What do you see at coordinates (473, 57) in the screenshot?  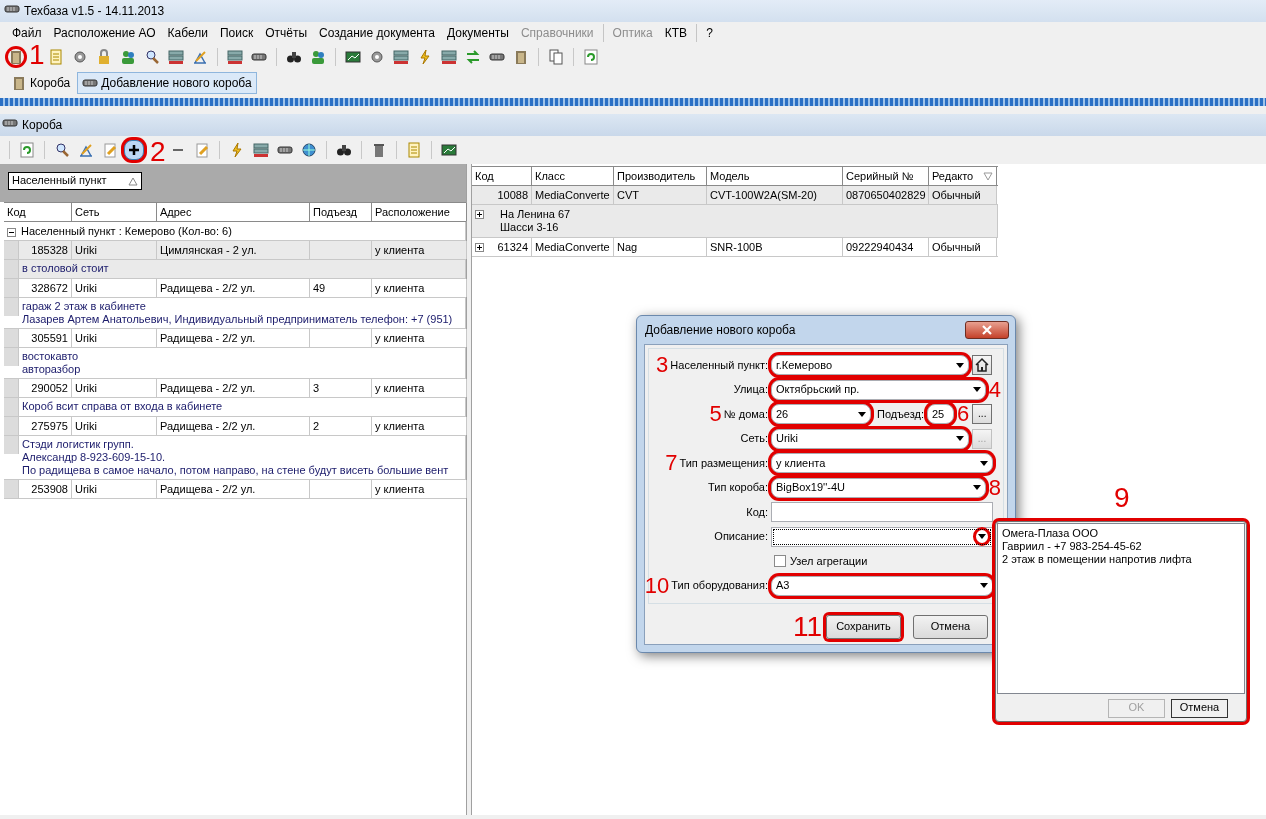 I see `arrows-icon` at bounding box center [473, 57].